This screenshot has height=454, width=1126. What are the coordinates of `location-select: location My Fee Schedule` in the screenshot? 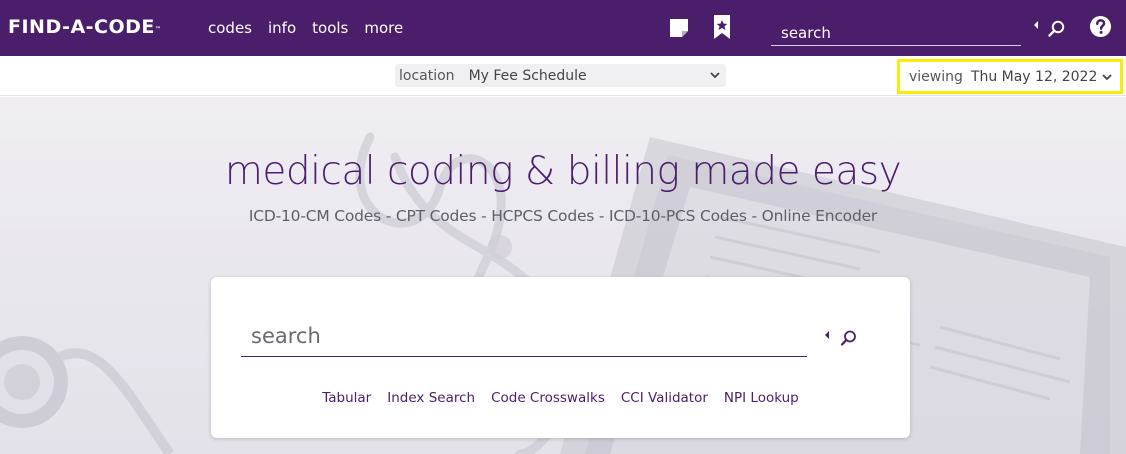 It's located at (560, 75).